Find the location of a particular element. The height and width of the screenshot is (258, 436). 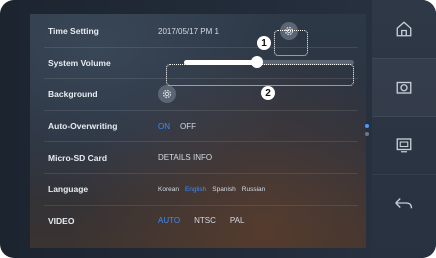

sidebar-monitor-button is located at coordinates (404, 145).